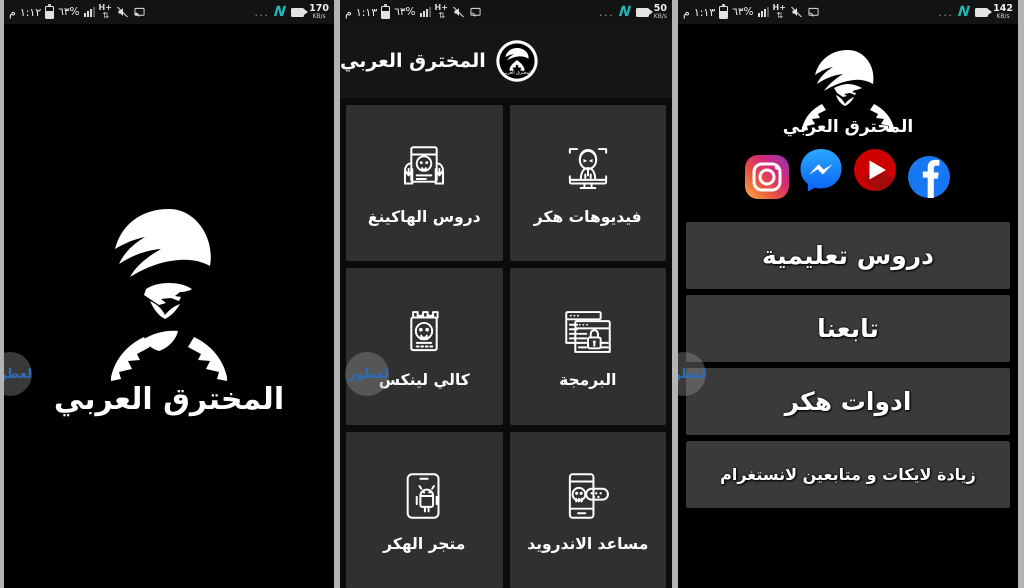 Image resolution: width=1024 pixels, height=588 pixels. Describe the element at coordinates (588, 543) in the screenshot. I see `tile-label: مساعد الاندرويد` at that location.